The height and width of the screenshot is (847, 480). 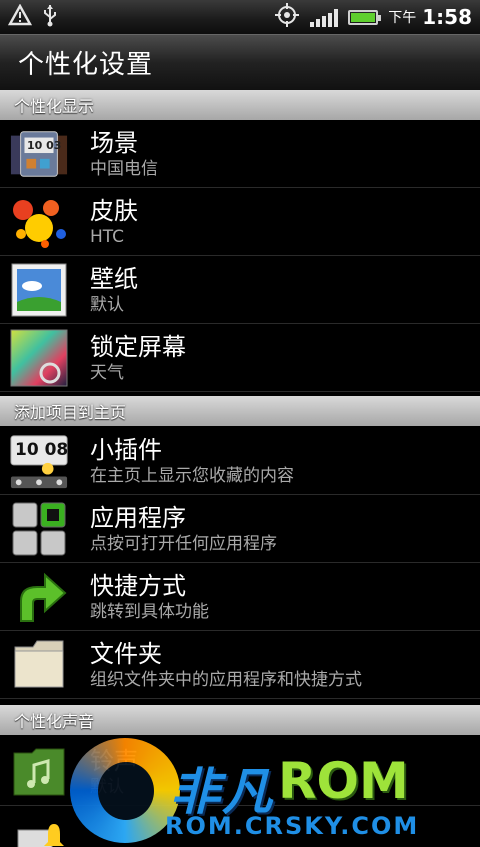 What do you see at coordinates (39, 358) in the screenshot?
I see `lockscreen-icon` at bounding box center [39, 358].